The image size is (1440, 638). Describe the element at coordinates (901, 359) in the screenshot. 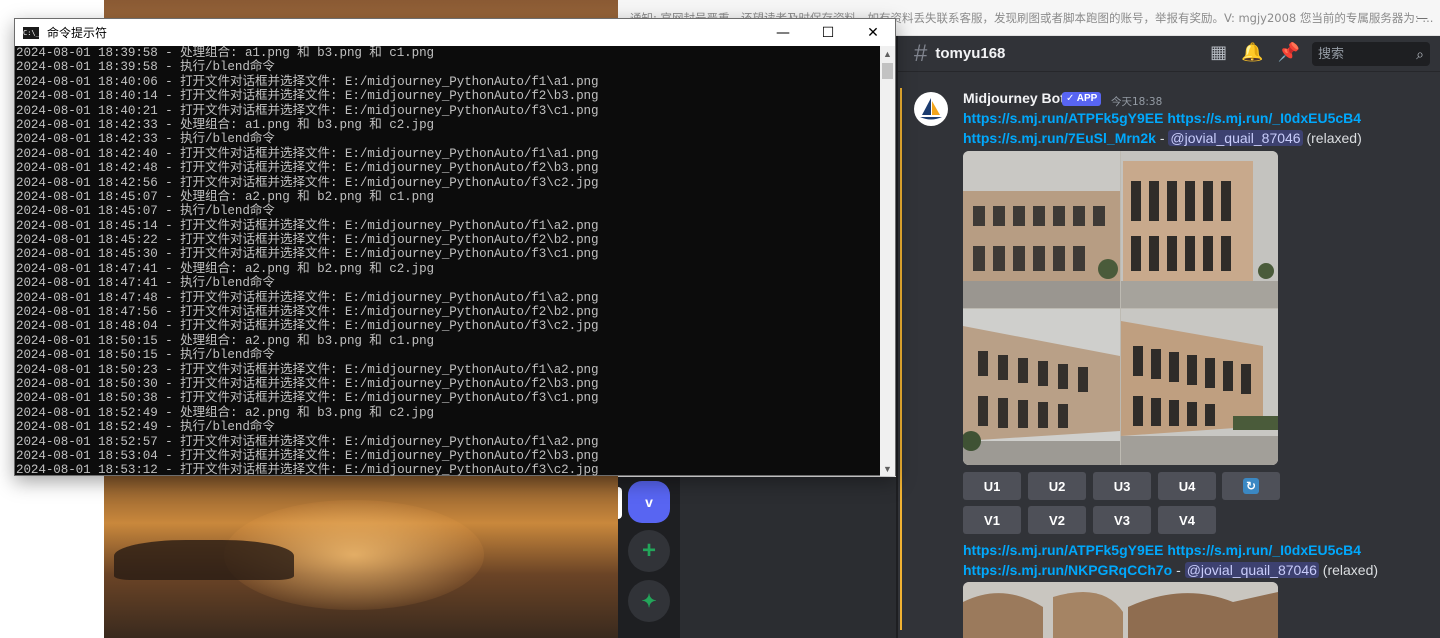

I see `mention-highlight-bar` at that location.